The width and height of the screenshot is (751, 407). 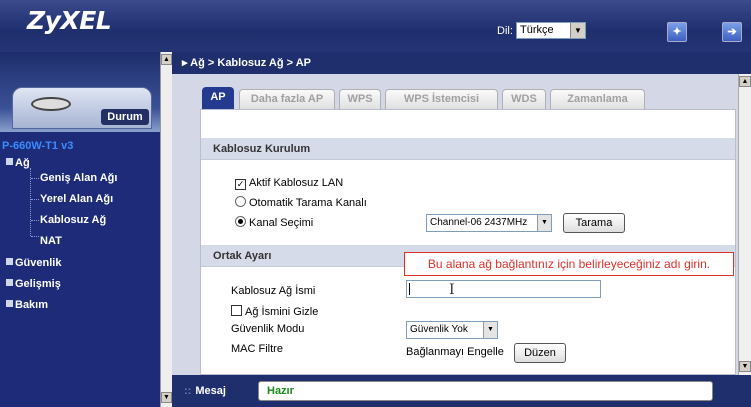 What do you see at coordinates (409, 289) in the screenshot?
I see `text-cursor` at bounding box center [409, 289].